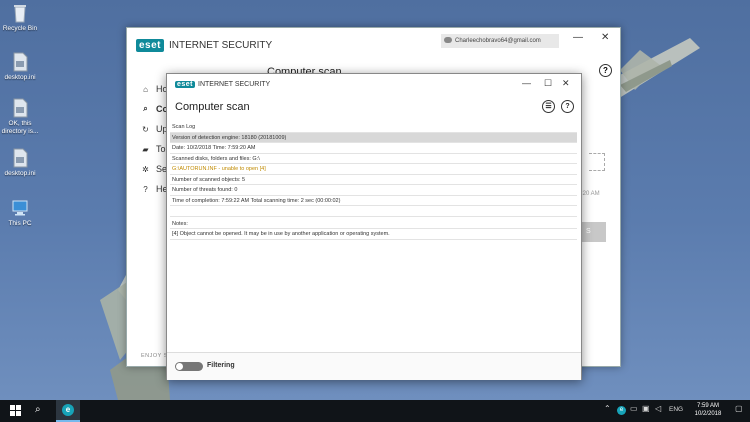  What do you see at coordinates (154, 169) in the screenshot?
I see `sidebar-item-setup: ✲ Se` at bounding box center [154, 169].